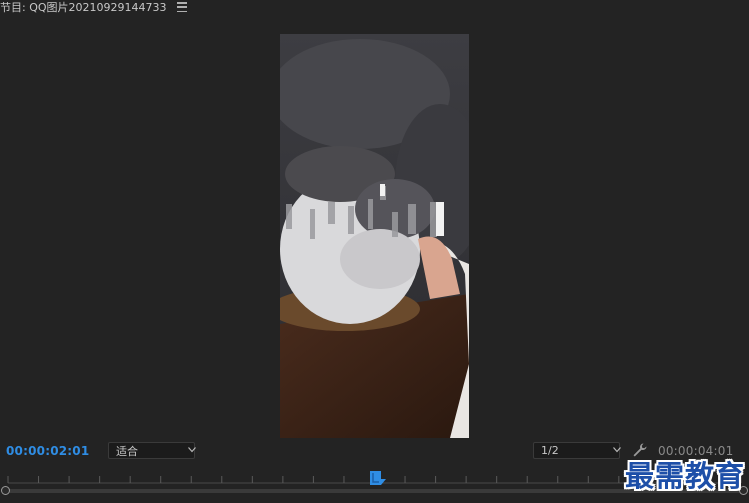 This screenshot has height=503, width=749. What do you see at coordinates (127, 451) in the screenshot?
I see `zoom-fit-value: 适合` at bounding box center [127, 451].